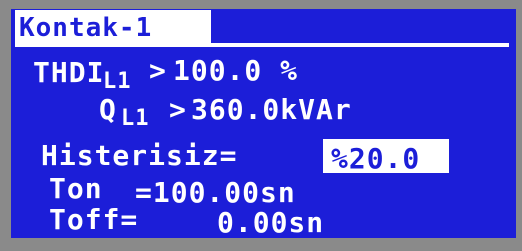  Describe the element at coordinates (117, 81) in the screenshot. I see `thdi-subscript: L1` at that location.